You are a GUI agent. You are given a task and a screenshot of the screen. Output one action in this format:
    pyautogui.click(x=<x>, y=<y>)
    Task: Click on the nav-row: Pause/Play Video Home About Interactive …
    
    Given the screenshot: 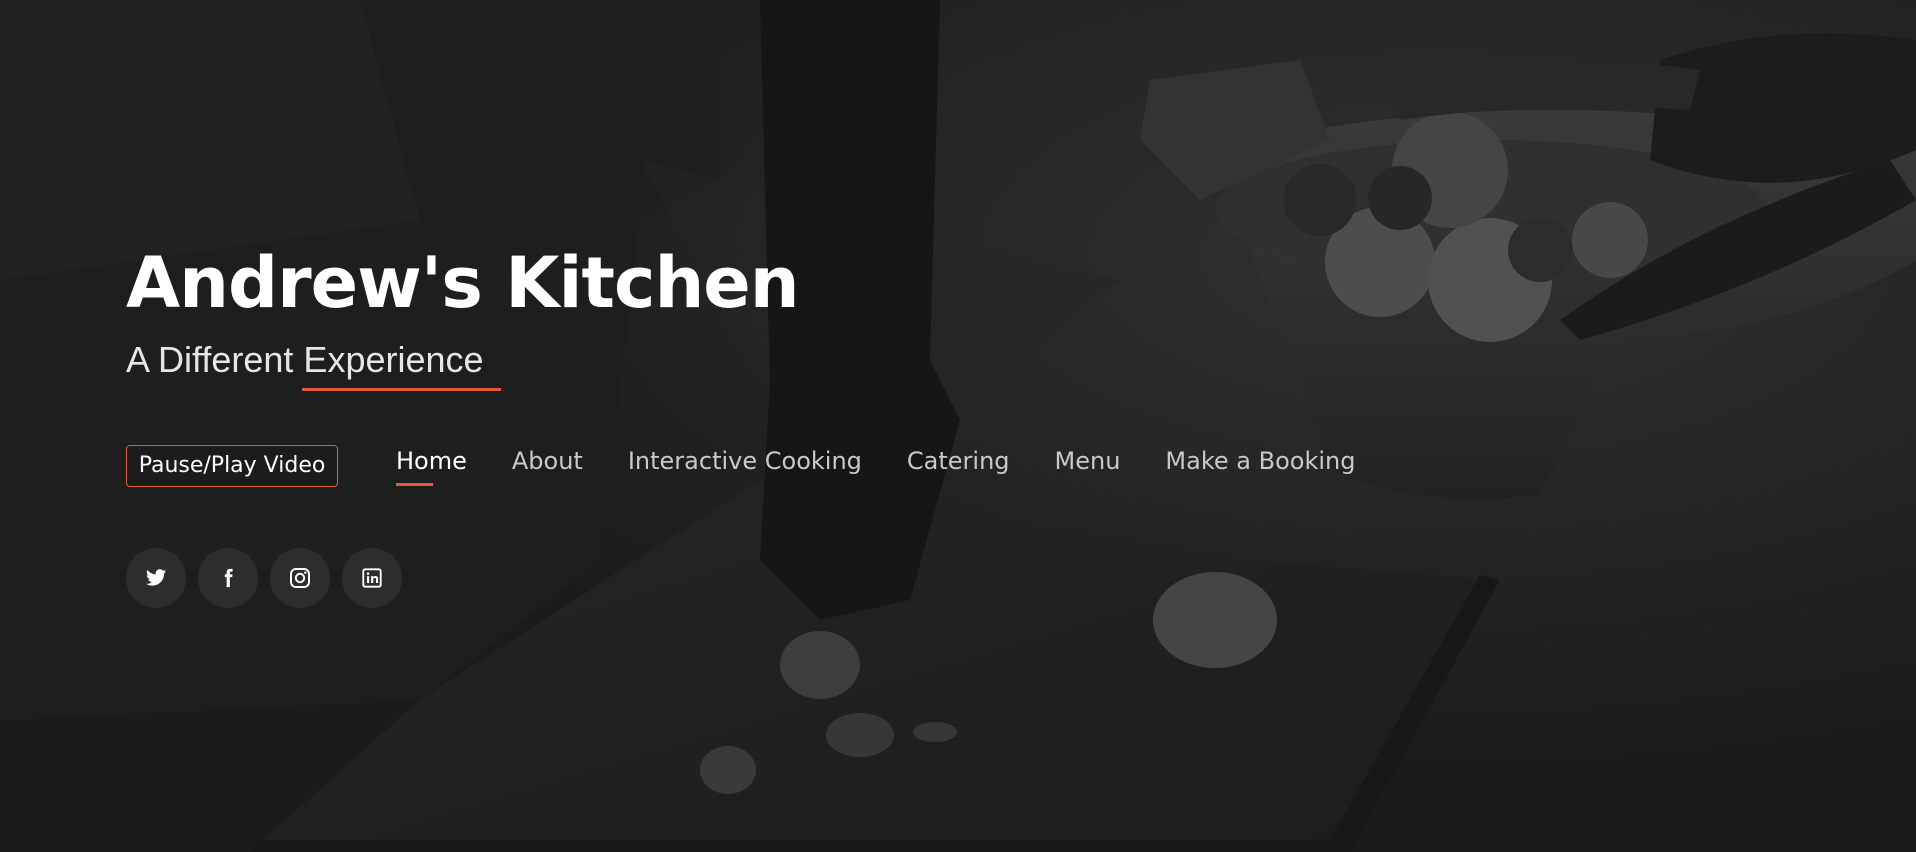 What is the action you would take?
    pyautogui.click(x=763, y=466)
    